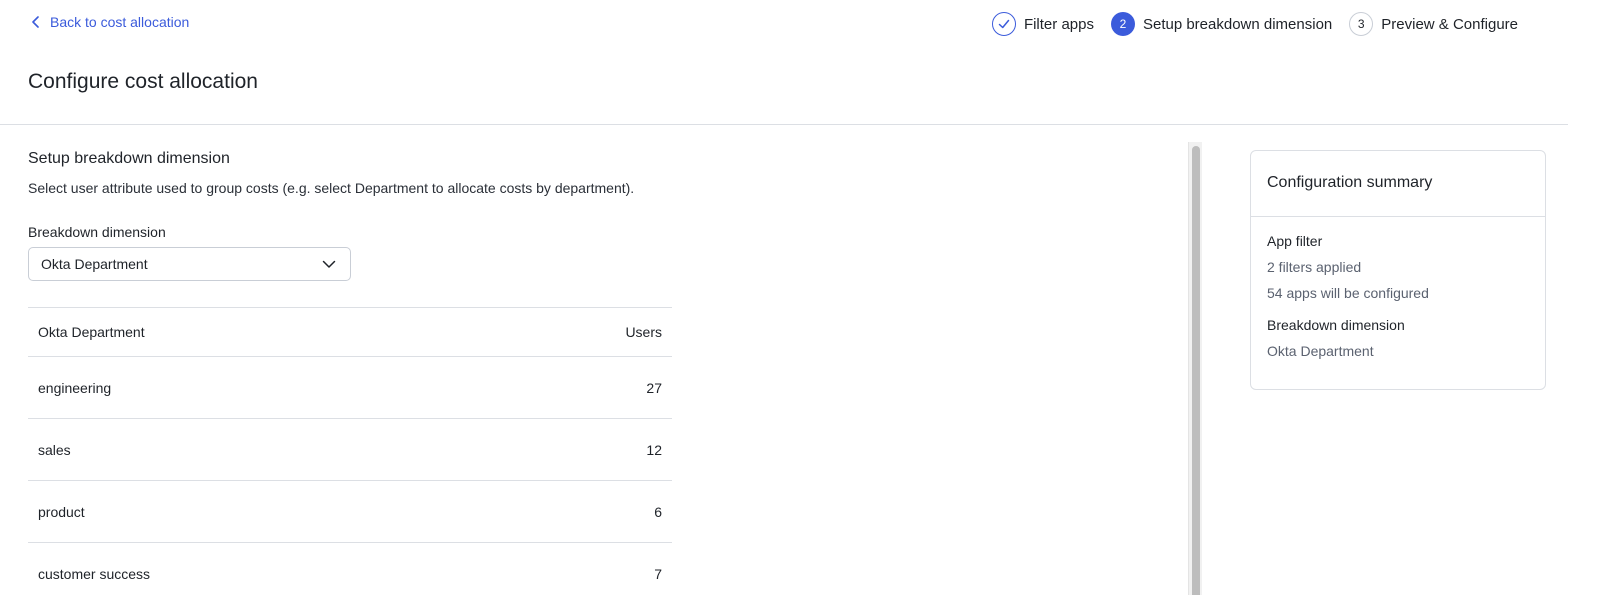 This screenshot has width=1597, height=595. Describe the element at coordinates (1295, 241) in the screenshot. I see `app-filter-label: App filter` at that location.